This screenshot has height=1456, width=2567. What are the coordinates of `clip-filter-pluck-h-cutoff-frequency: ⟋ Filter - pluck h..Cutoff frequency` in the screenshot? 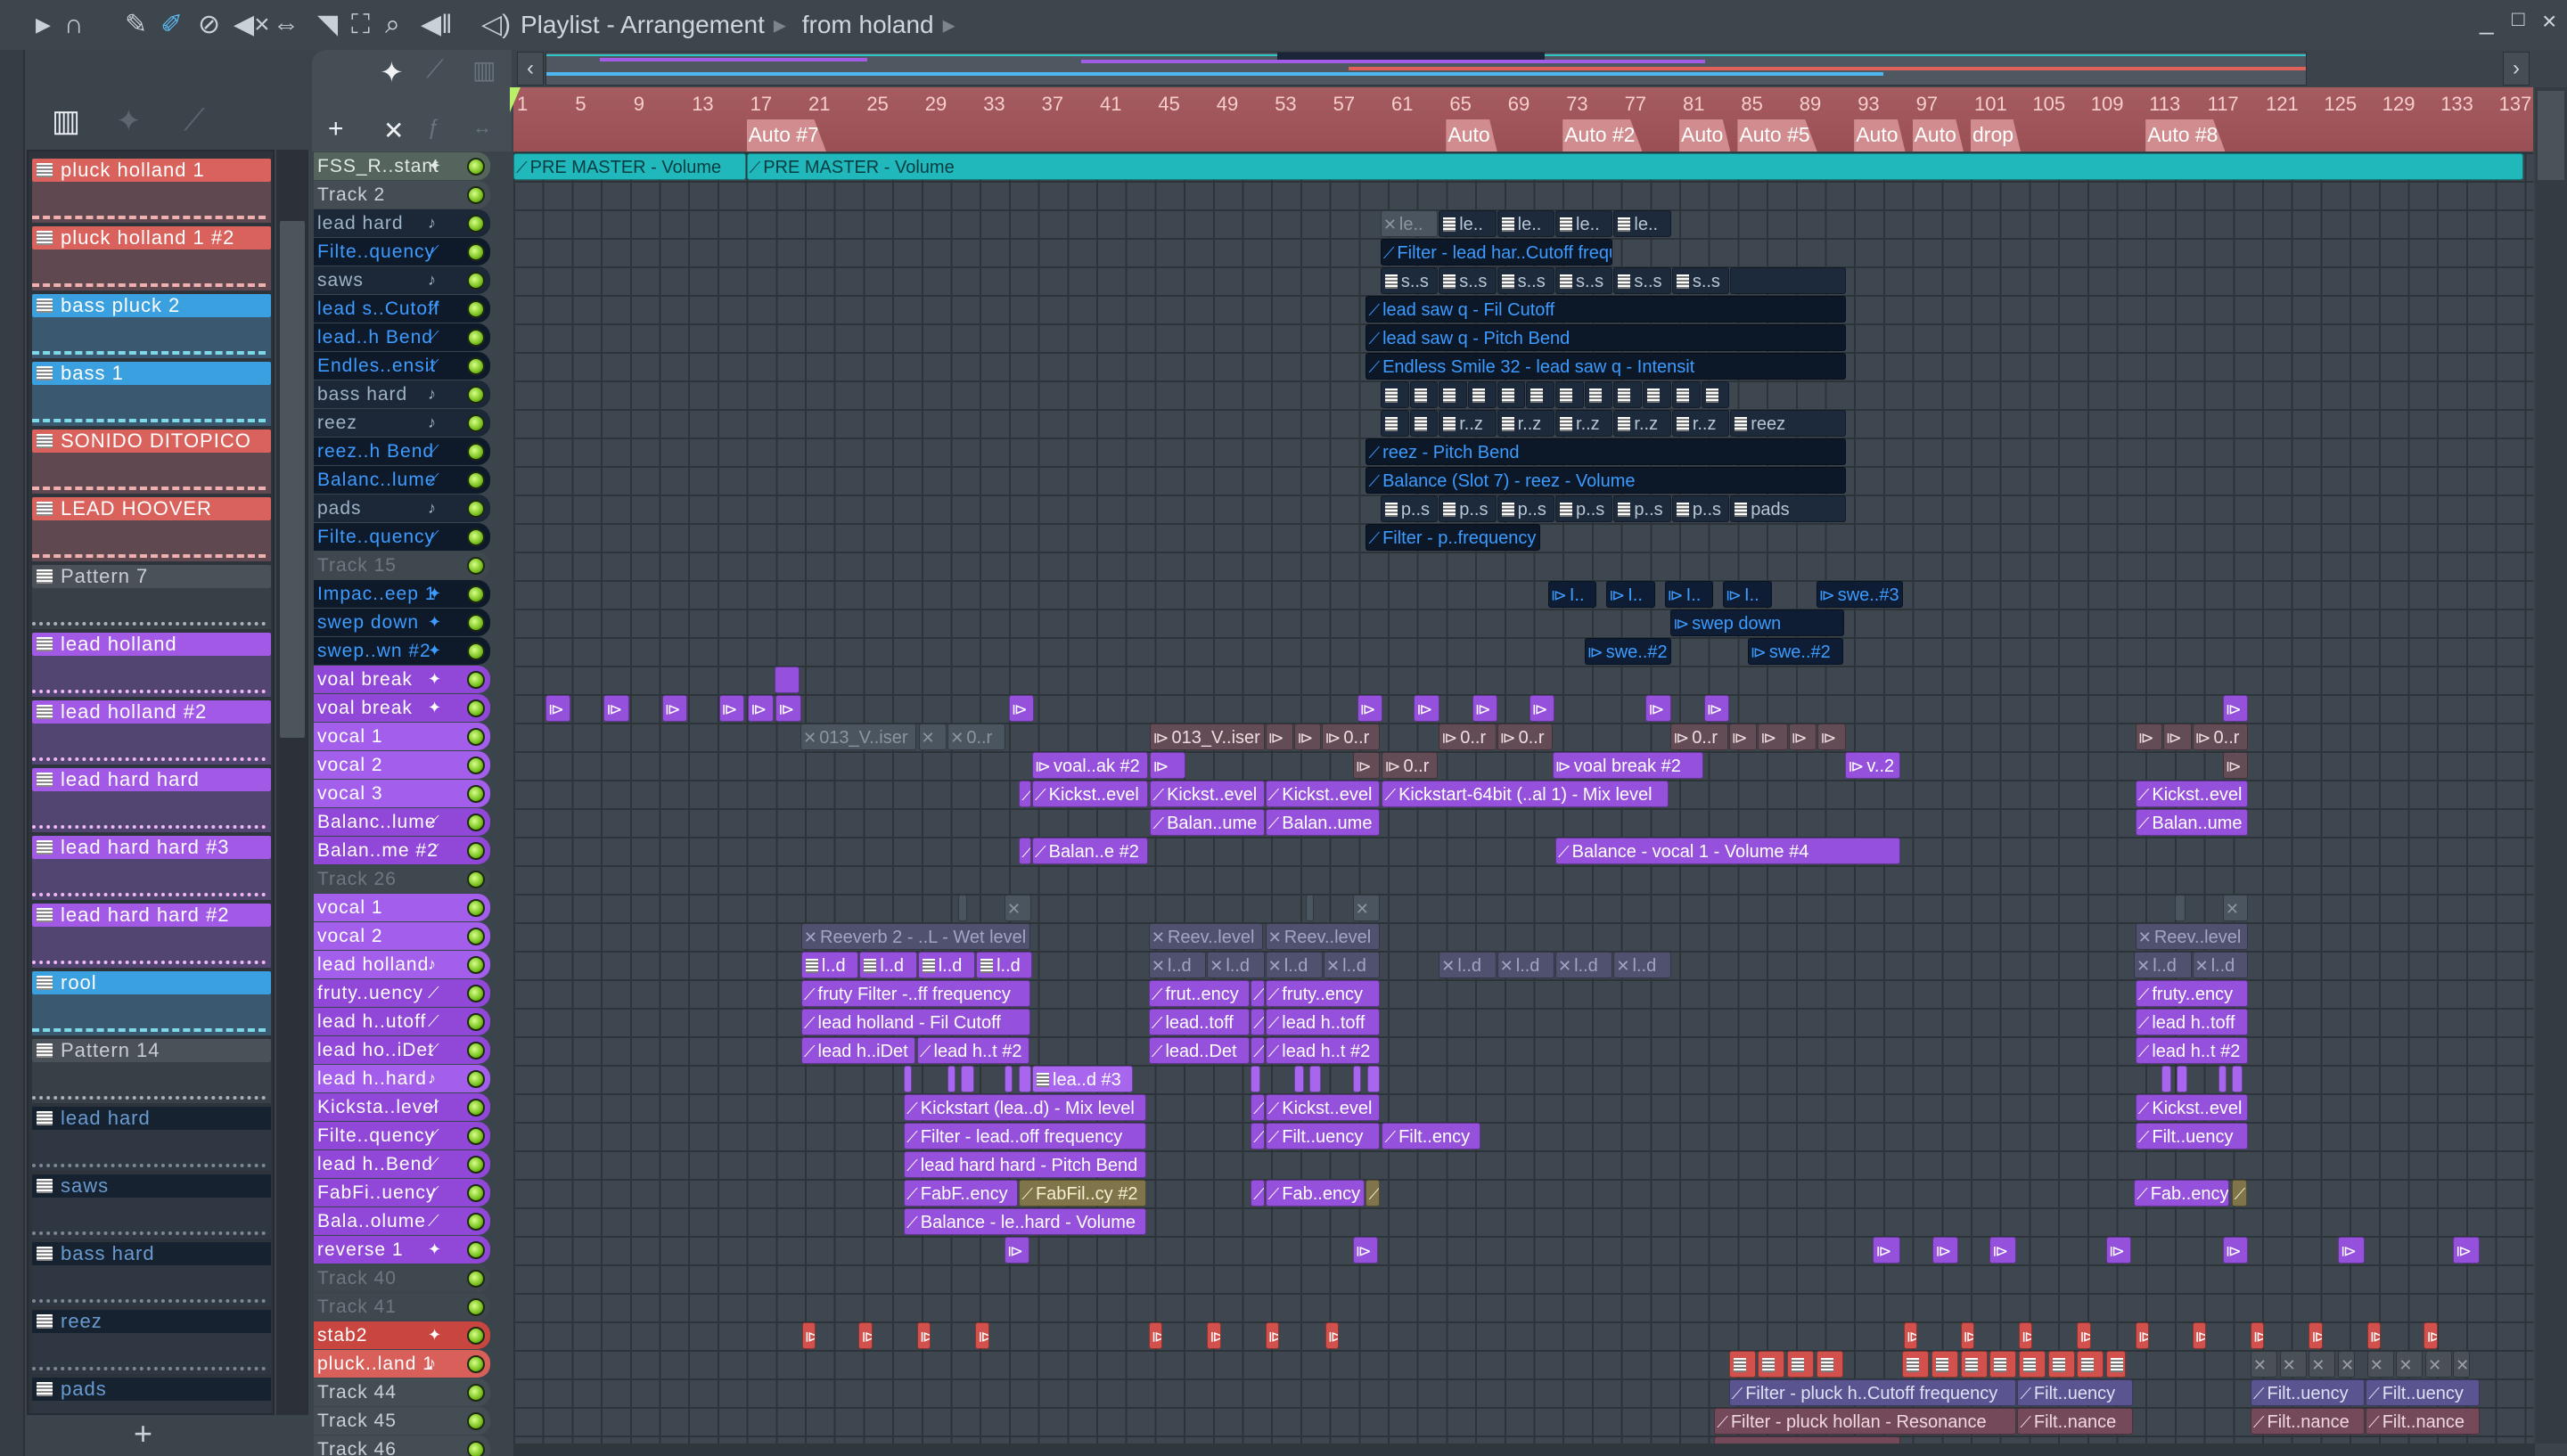 It's located at (1872, 1392).